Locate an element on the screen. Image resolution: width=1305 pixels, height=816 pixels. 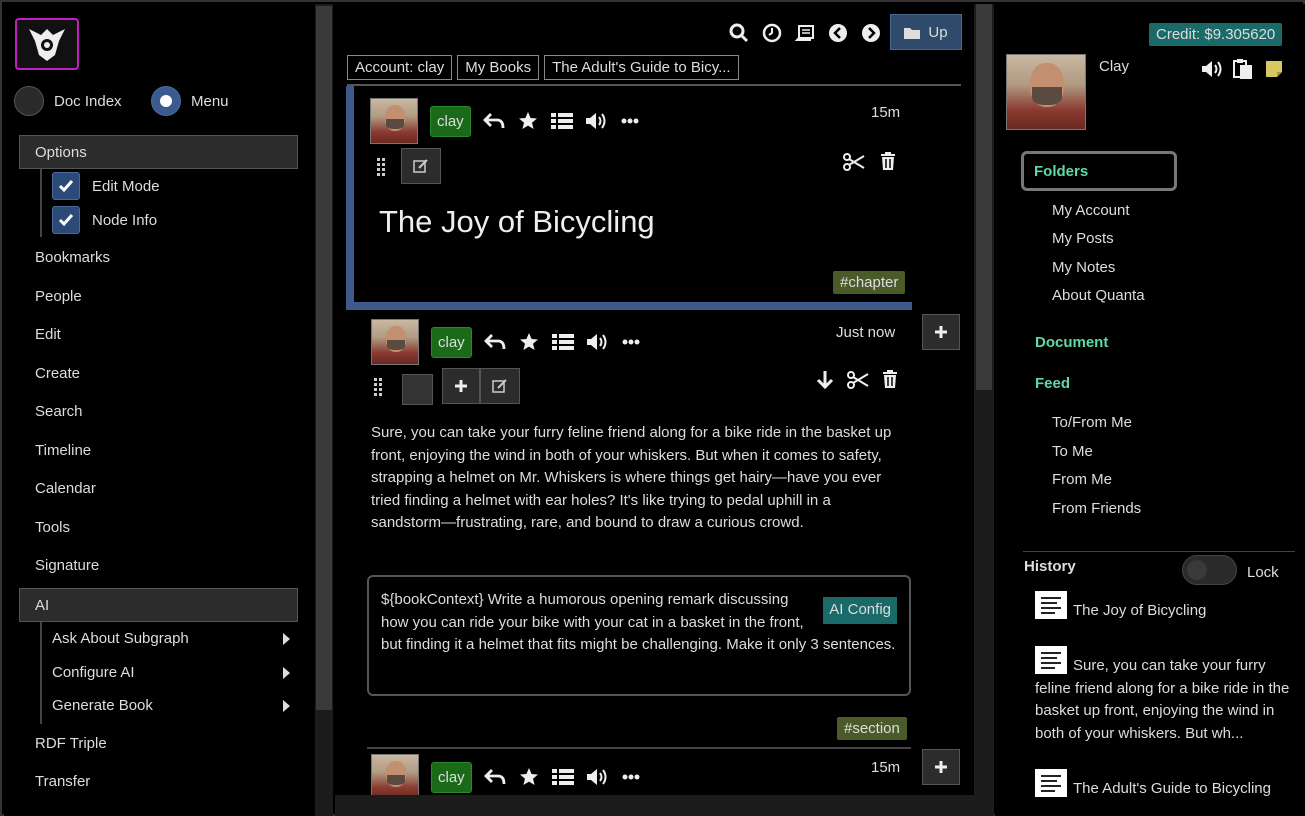
feed-section: Feed is located at coordinates (1052, 383).